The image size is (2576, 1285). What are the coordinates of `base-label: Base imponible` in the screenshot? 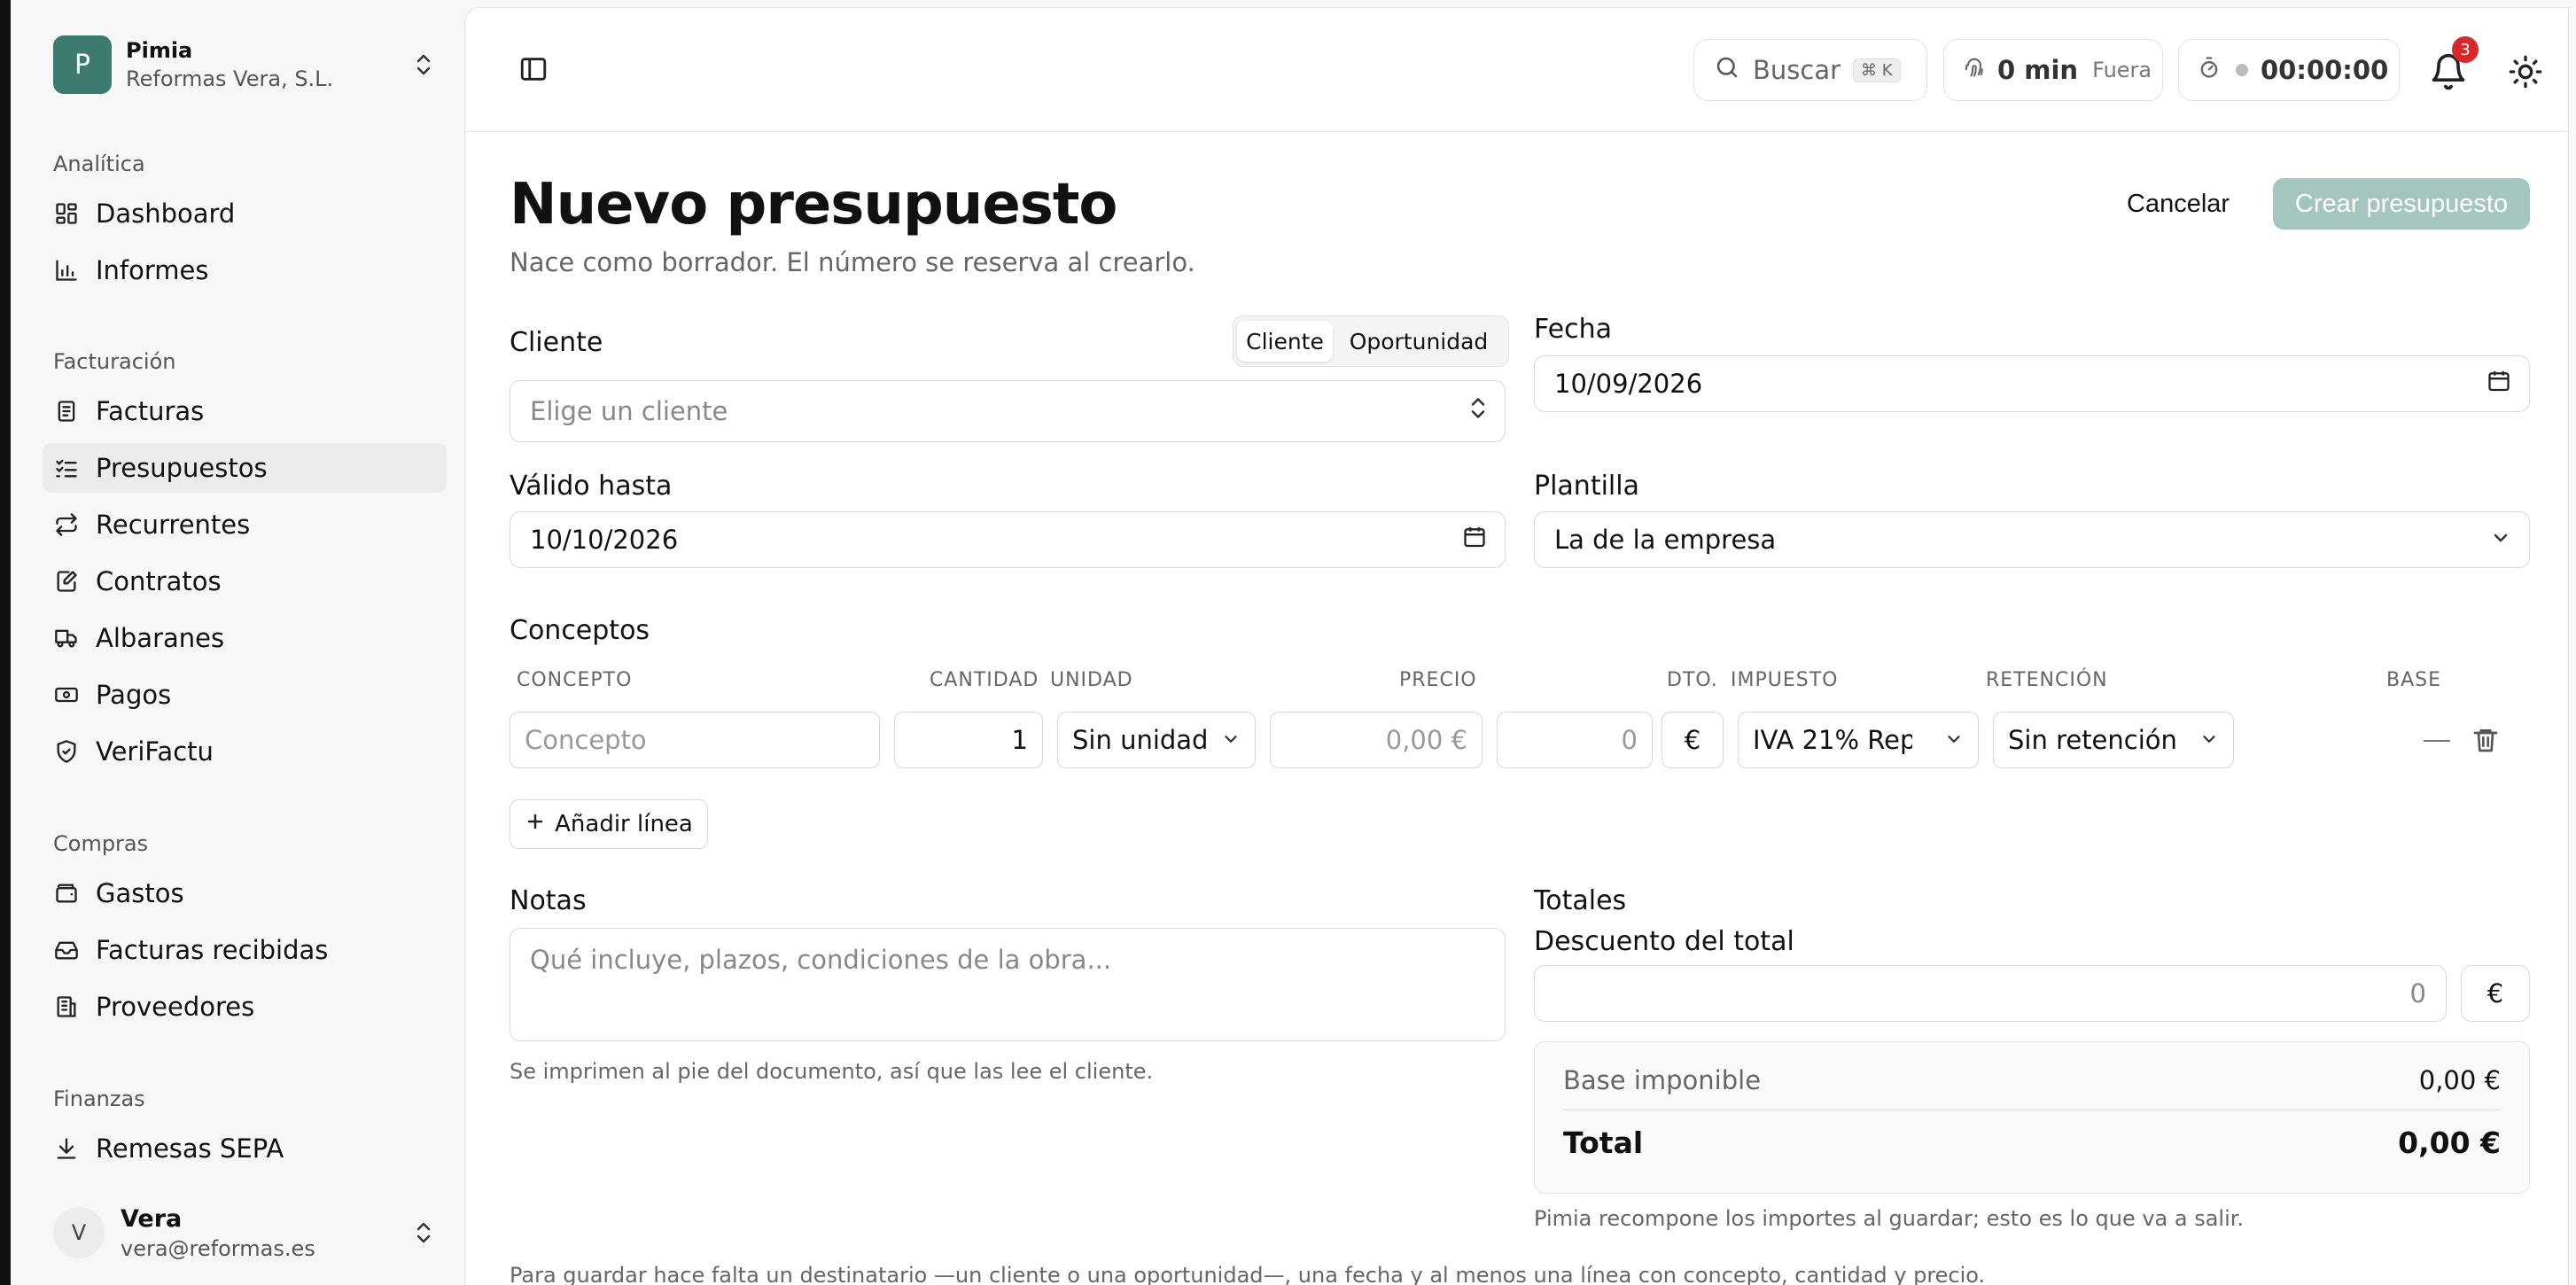 It's located at (1662, 1080).